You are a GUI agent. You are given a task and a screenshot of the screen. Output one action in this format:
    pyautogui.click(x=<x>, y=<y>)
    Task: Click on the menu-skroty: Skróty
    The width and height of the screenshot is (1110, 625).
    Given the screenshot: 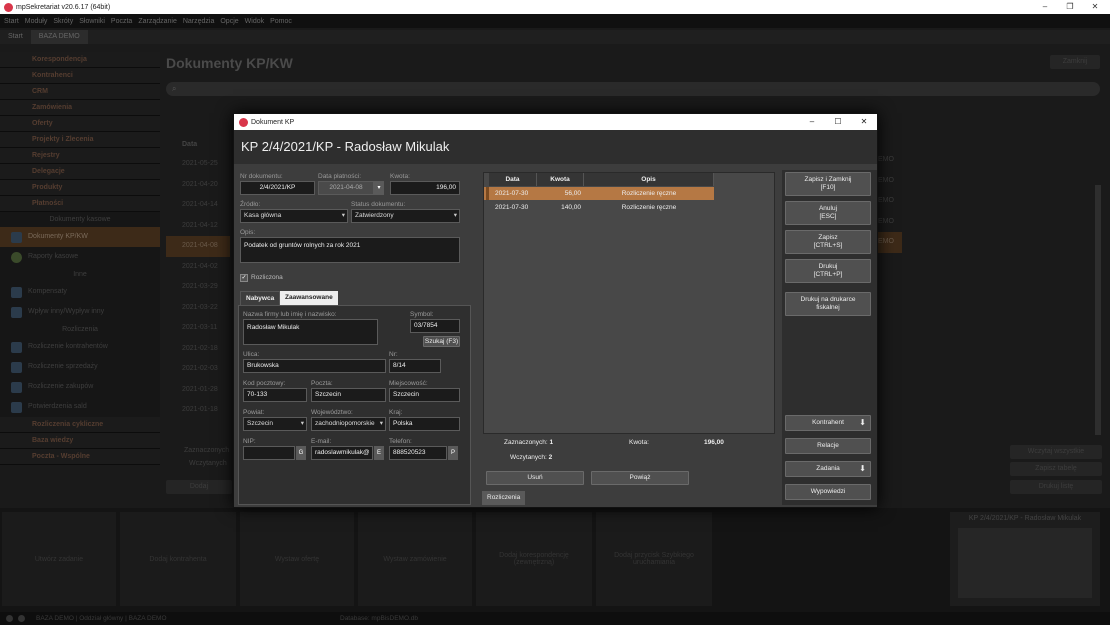 What is the action you would take?
    pyautogui.click(x=63, y=21)
    